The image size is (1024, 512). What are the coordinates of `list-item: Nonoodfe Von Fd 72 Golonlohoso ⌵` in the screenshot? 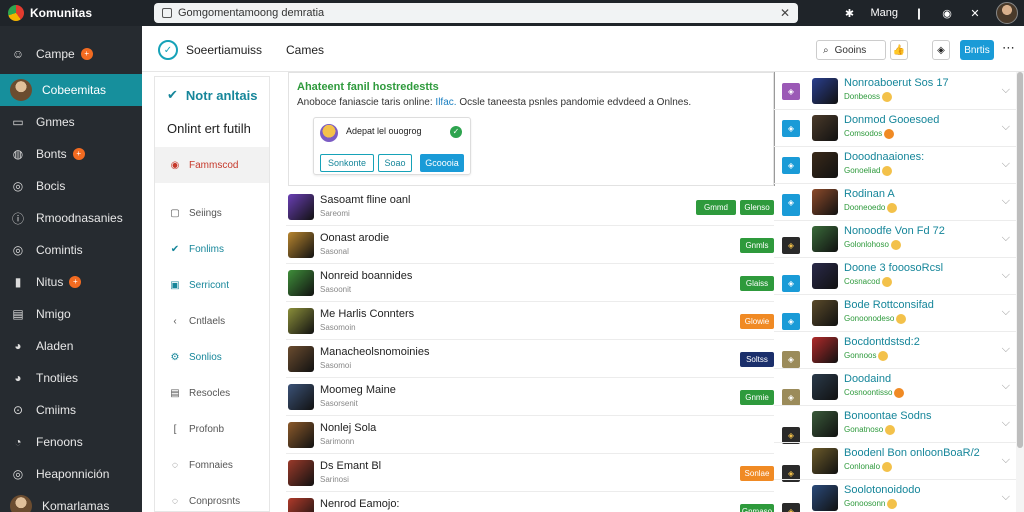 It's located at (899, 239).